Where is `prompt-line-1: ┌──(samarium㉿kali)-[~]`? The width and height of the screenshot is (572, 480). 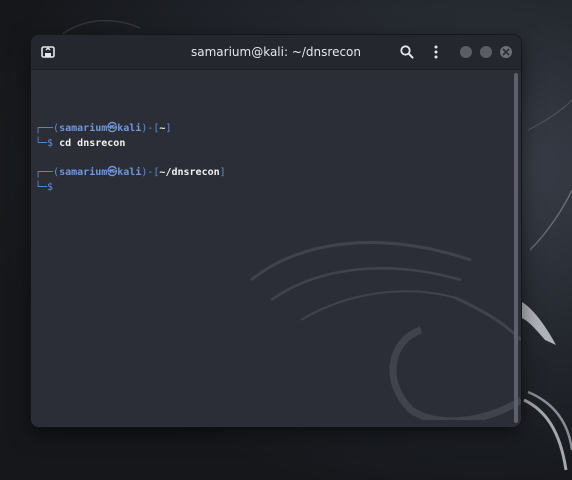 prompt-line-1: ┌──(samarium㉿kali)-[~] is located at coordinates (103, 128).